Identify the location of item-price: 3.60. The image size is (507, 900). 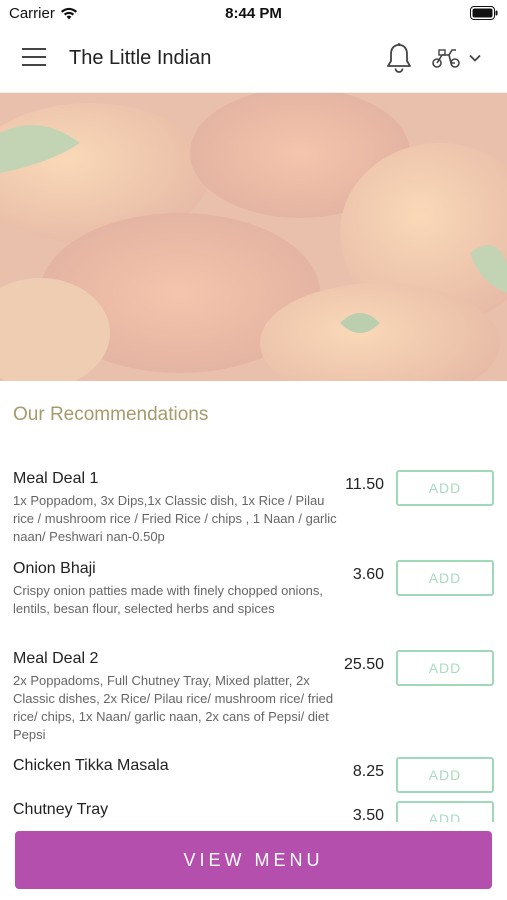
(368, 574).